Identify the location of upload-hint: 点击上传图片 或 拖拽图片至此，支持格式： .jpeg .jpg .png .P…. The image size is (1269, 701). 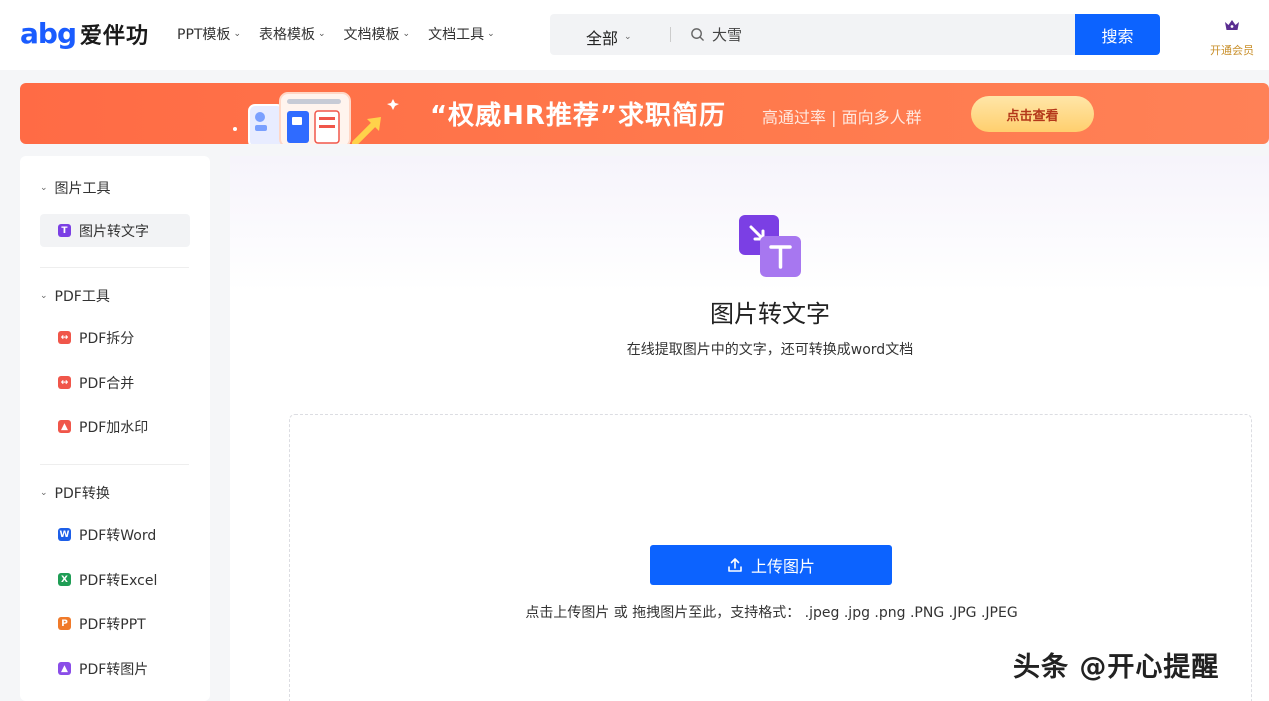
(771, 613).